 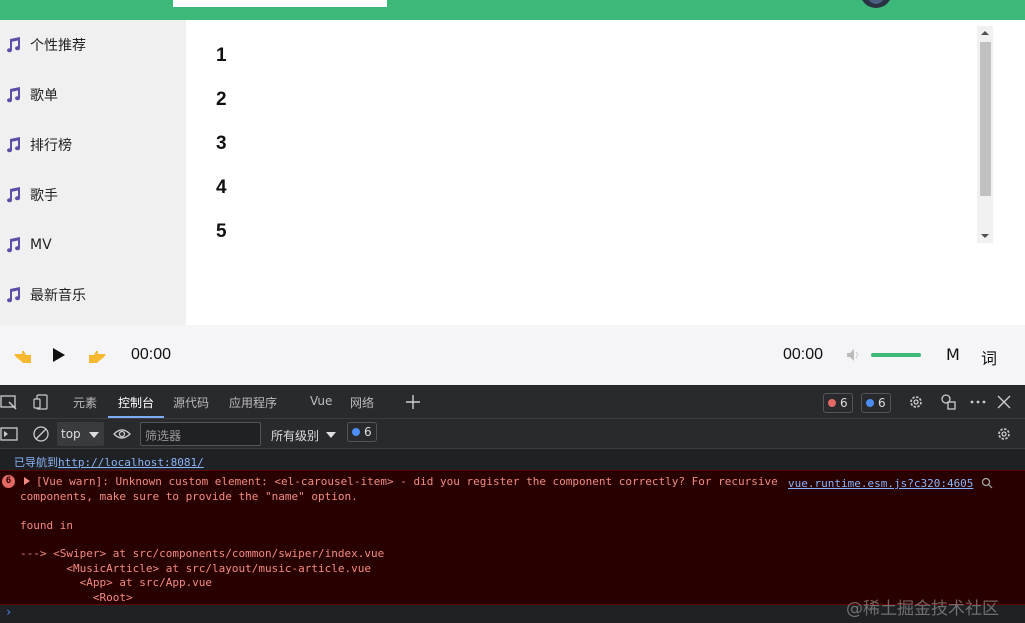 What do you see at coordinates (512, 459) in the screenshot?
I see `navigation-message: 已导航到http://localhost:8081/` at bounding box center [512, 459].